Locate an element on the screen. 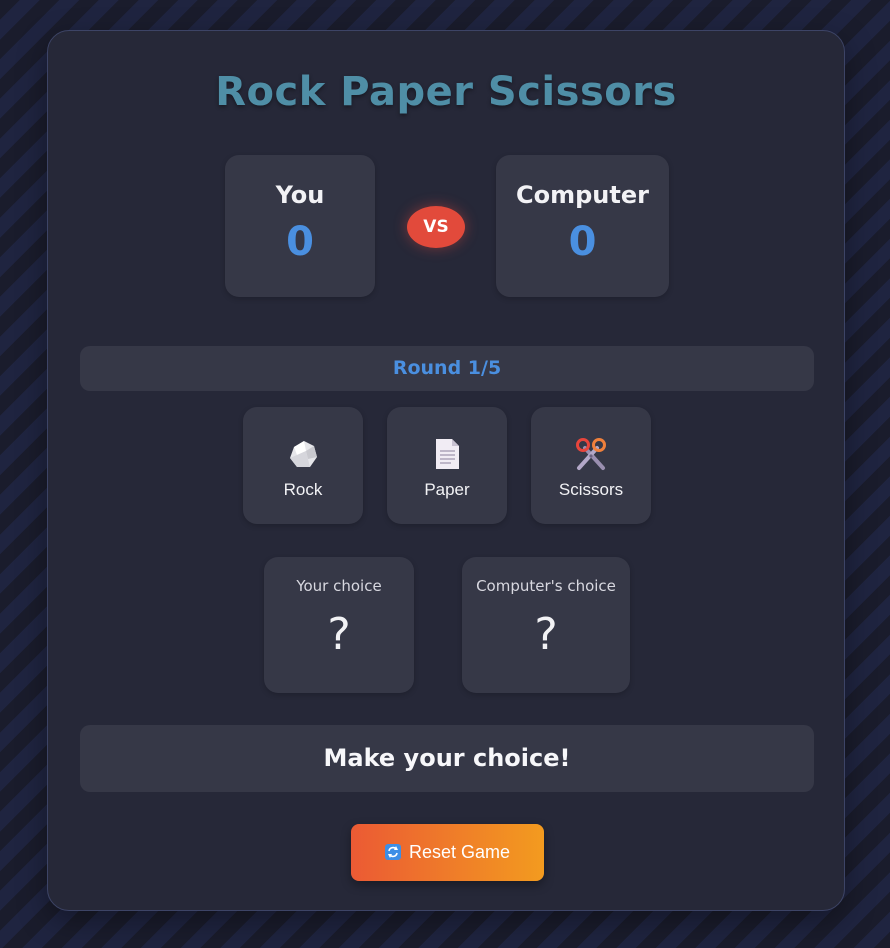 This screenshot has height=948, width=890. reset-game-label: Reset Game is located at coordinates (459, 852).